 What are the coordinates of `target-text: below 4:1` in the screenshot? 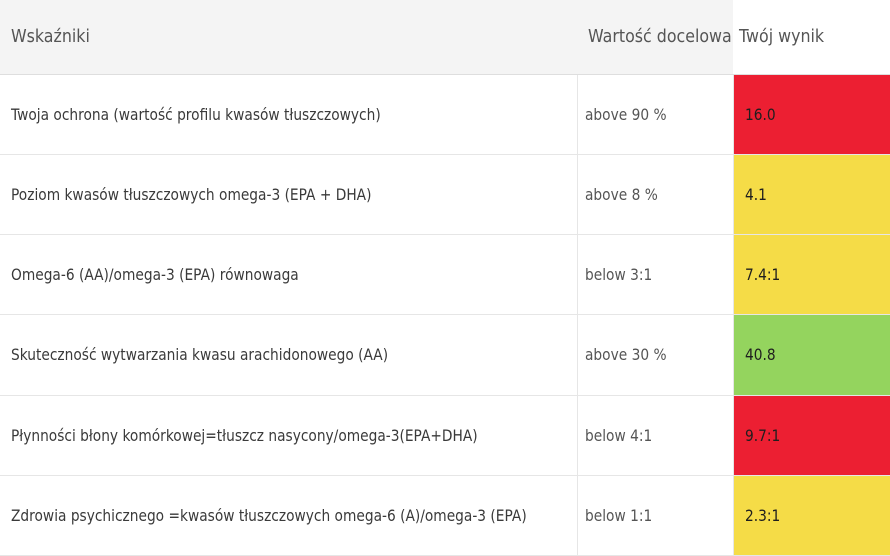 It's located at (618, 435).